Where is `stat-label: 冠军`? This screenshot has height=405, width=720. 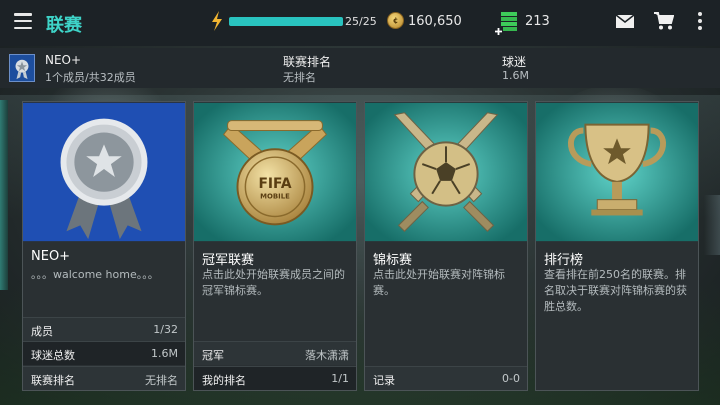 stat-label: 冠军 is located at coordinates (213, 355).